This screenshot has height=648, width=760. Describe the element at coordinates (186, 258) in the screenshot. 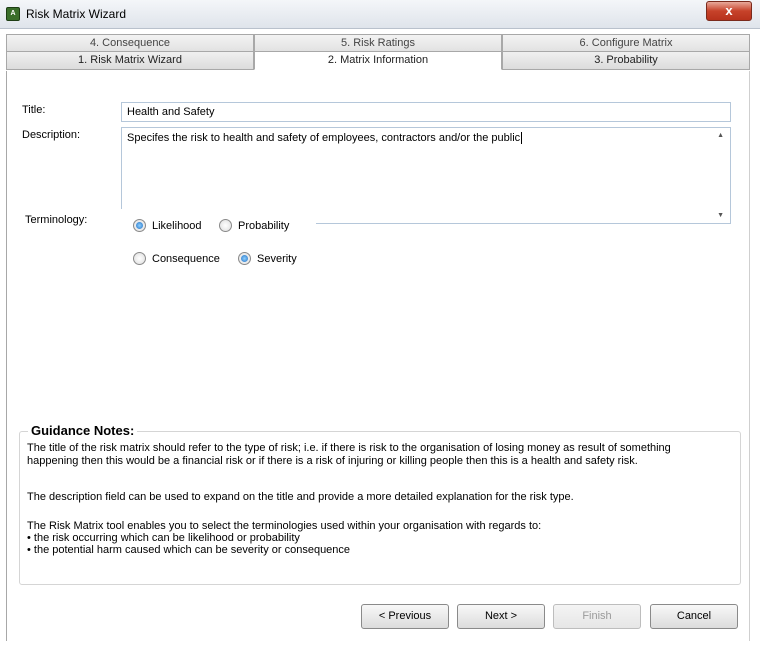

I see `consequence-label: Consequence` at that location.